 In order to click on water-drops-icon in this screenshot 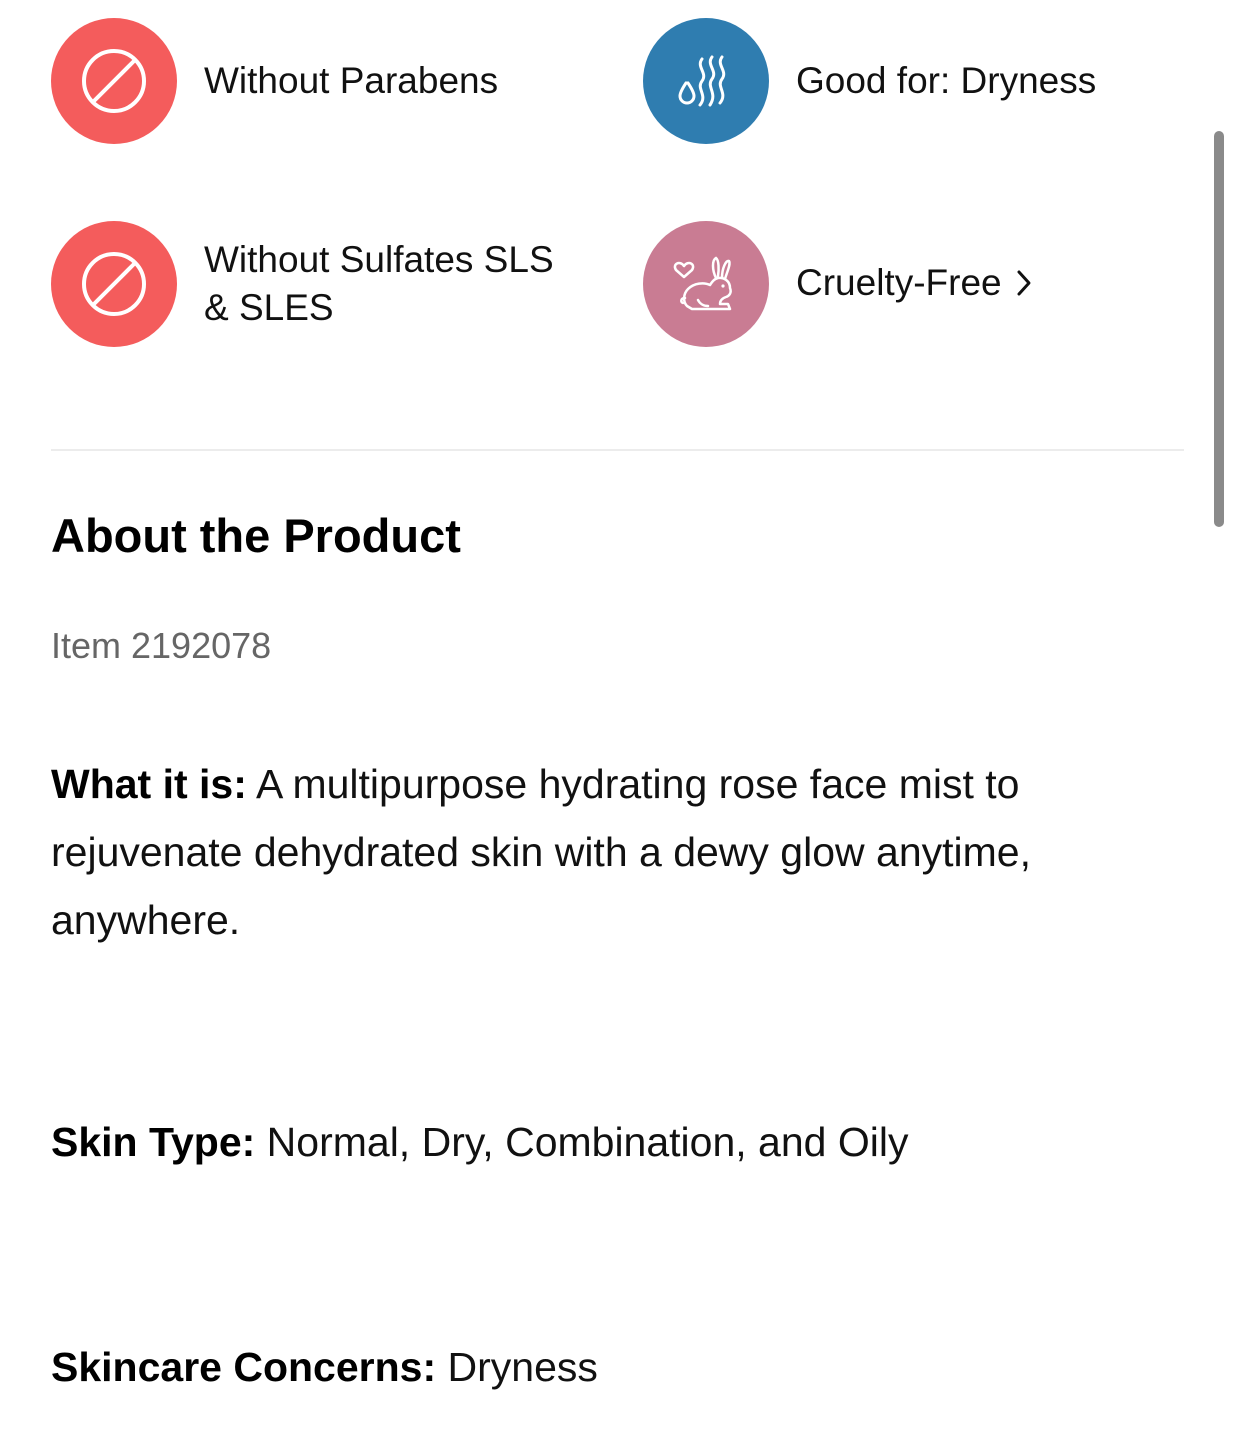, I will do `click(706, 81)`.